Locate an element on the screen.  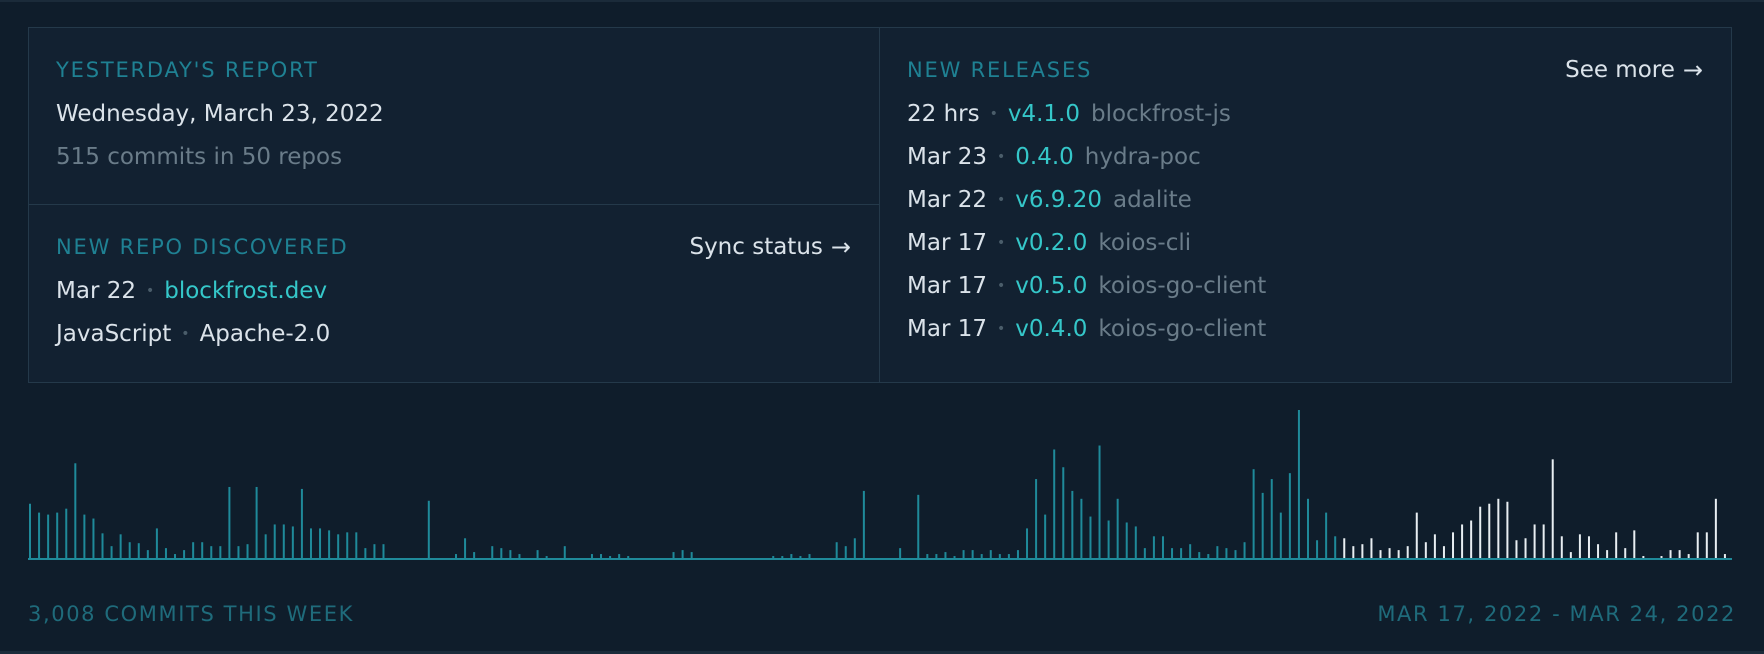
sync-status-link: Sync status → is located at coordinates (770, 247).